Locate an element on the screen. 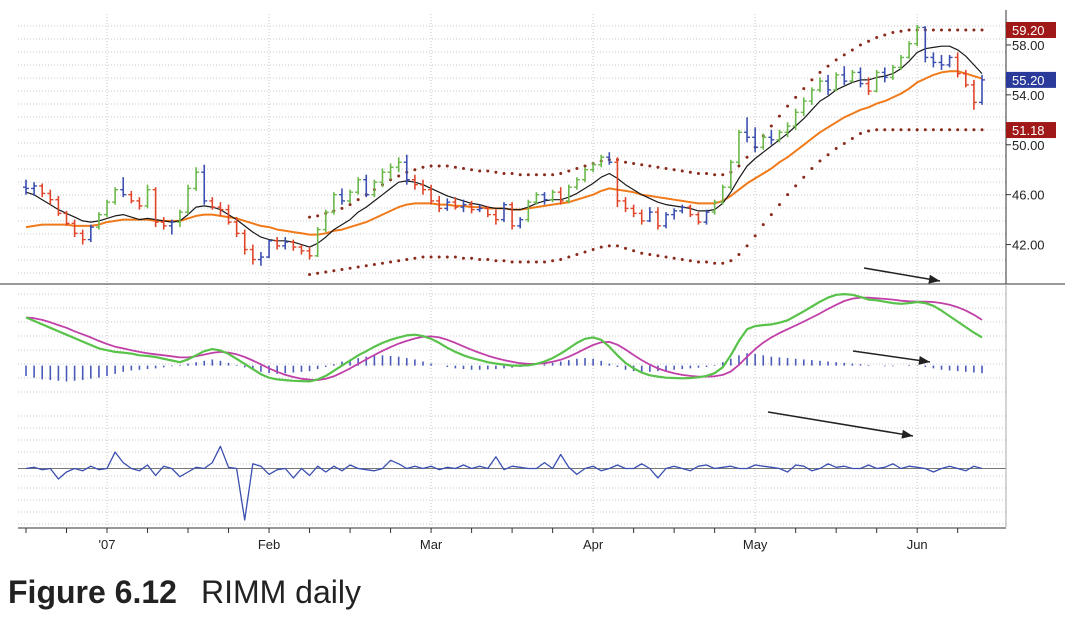 The width and height of the screenshot is (1065, 620). price-label-text: 51.18 is located at coordinates (1028, 130).